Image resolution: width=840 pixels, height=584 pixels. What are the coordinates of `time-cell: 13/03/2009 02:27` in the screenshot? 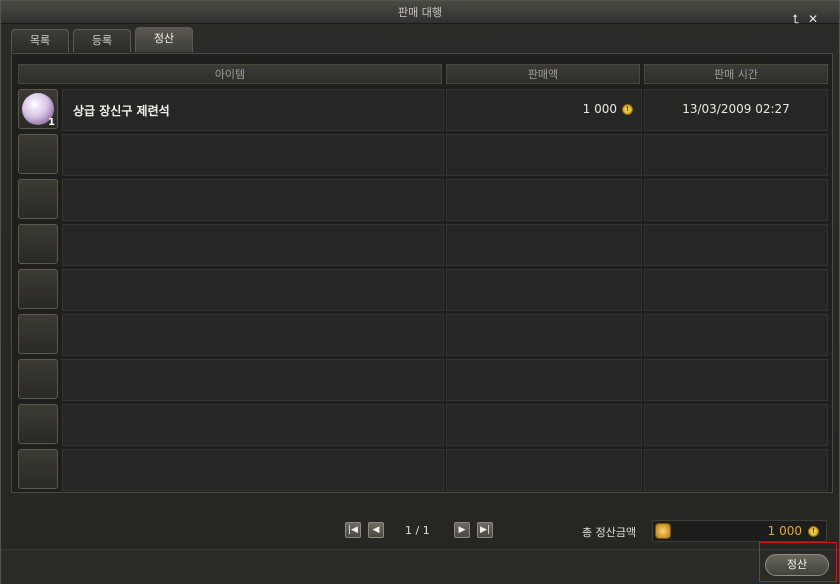 It's located at (736, 110).